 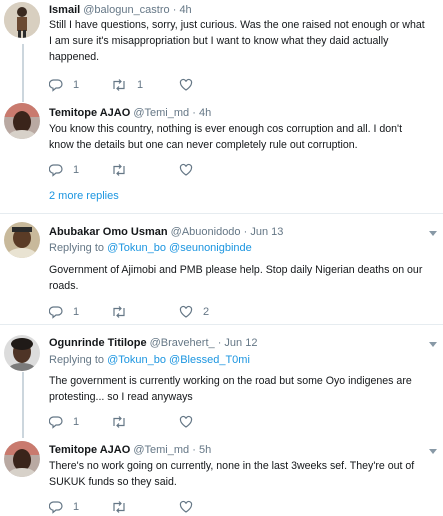 I want to click on tweet-text-line: happened., so click(x=74, y=57).